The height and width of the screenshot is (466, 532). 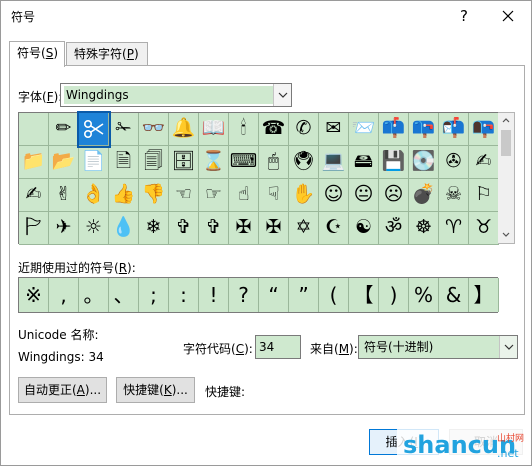 I want to click on symbol-cell: 📂, so click(x=64, y=162).